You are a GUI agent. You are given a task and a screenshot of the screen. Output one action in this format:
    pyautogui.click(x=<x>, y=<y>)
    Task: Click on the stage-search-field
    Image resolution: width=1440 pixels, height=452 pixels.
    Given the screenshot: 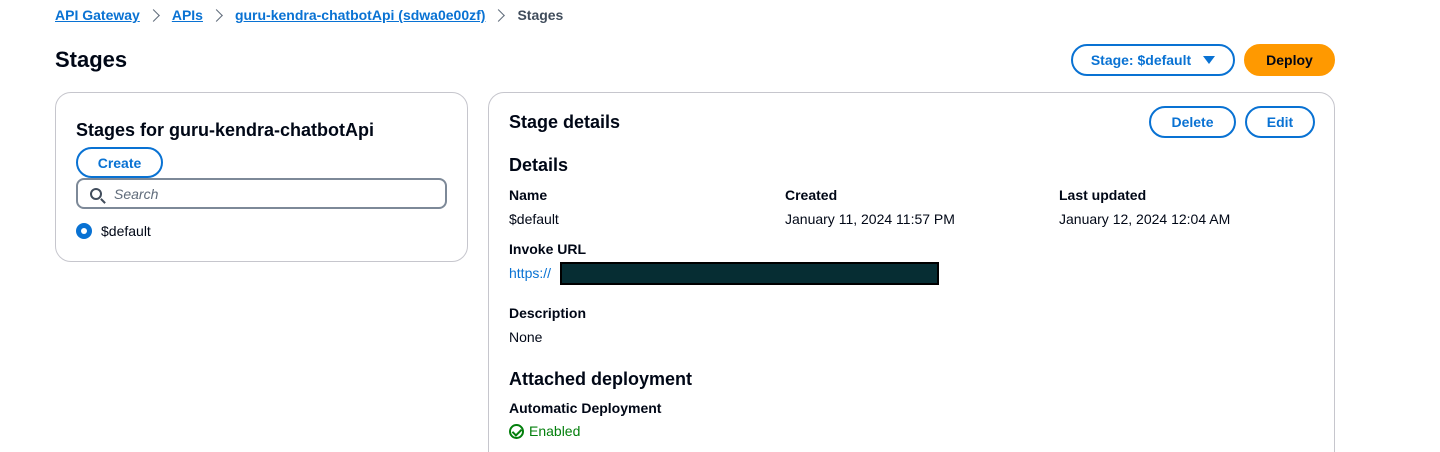 What is the action you would take?
    pyautogui.click(x=261, y=193)
    